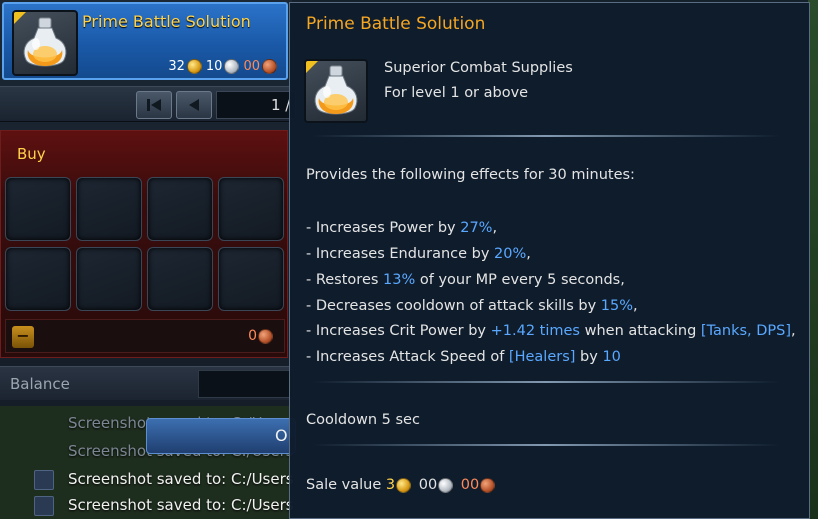 Image resolution: width=818 pixels, height=519 pixels. What do you see at coordinates (344, 485) in the screenshot?
I see `sale-label: Sale value` at bounding box center [344, 485].